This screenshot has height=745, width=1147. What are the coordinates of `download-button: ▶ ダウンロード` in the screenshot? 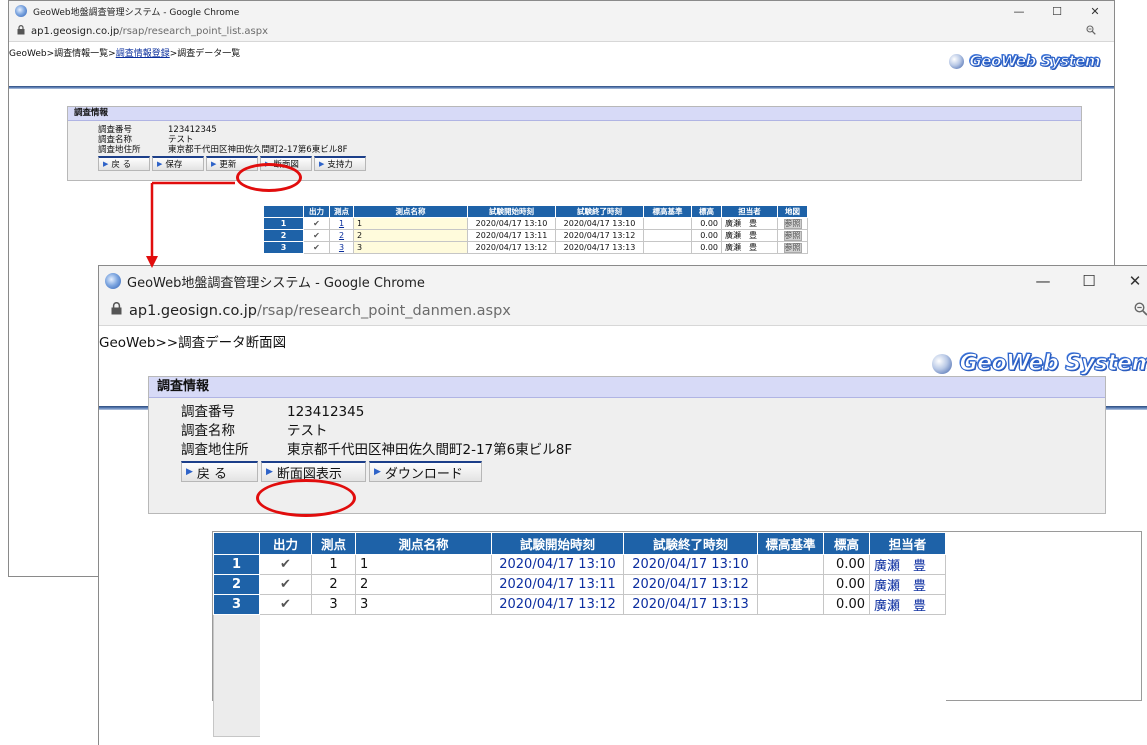 It's located at (425, 471).